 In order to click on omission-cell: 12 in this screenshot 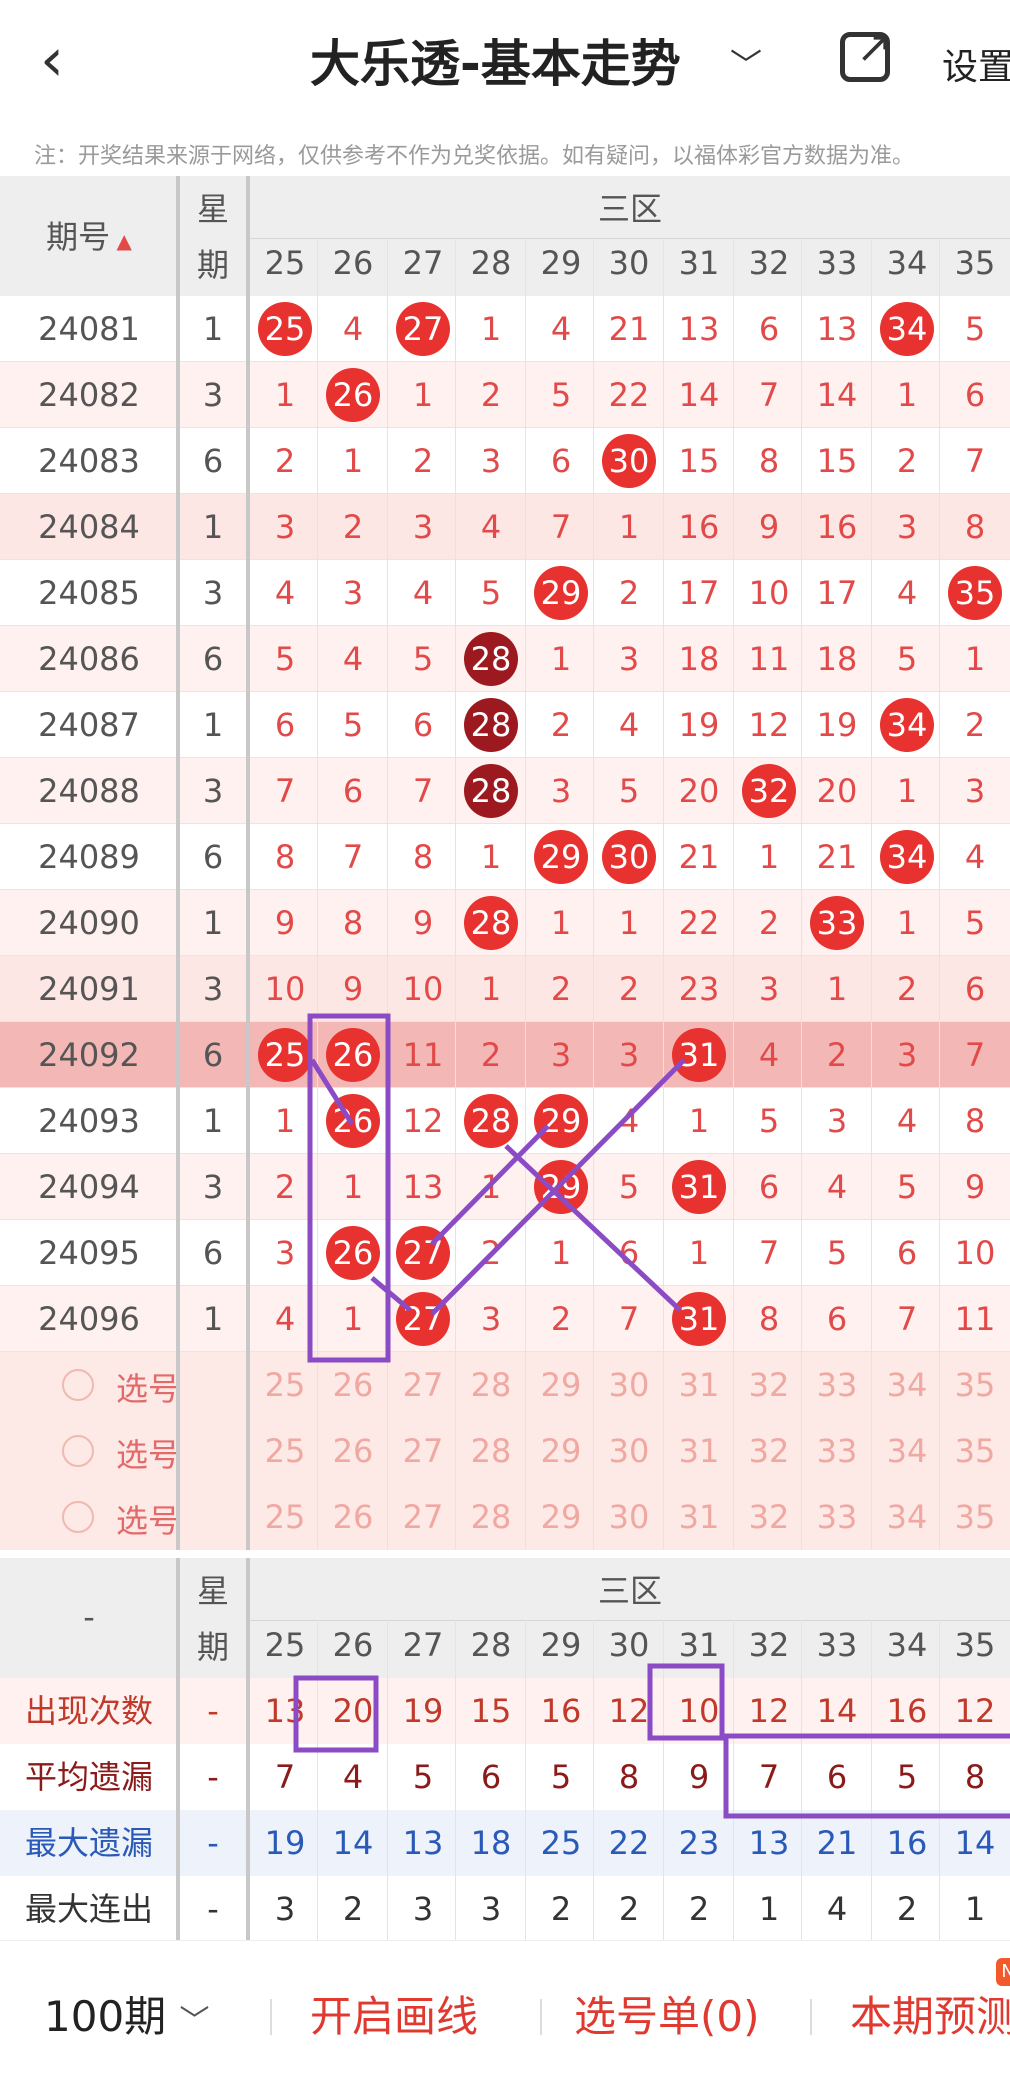, I will do `click(423, 1121)`.